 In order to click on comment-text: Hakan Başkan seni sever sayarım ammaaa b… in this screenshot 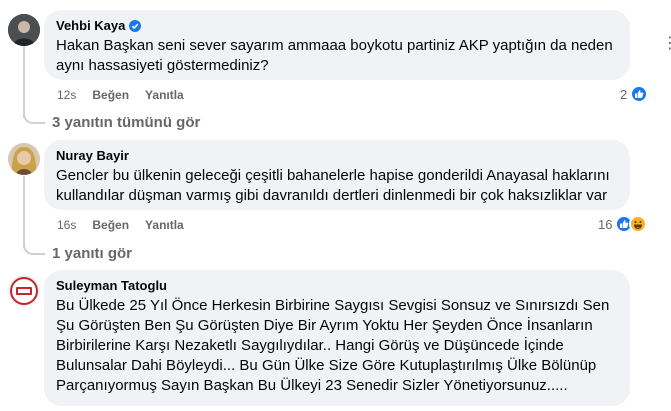, I will do `click(334, 55)`.